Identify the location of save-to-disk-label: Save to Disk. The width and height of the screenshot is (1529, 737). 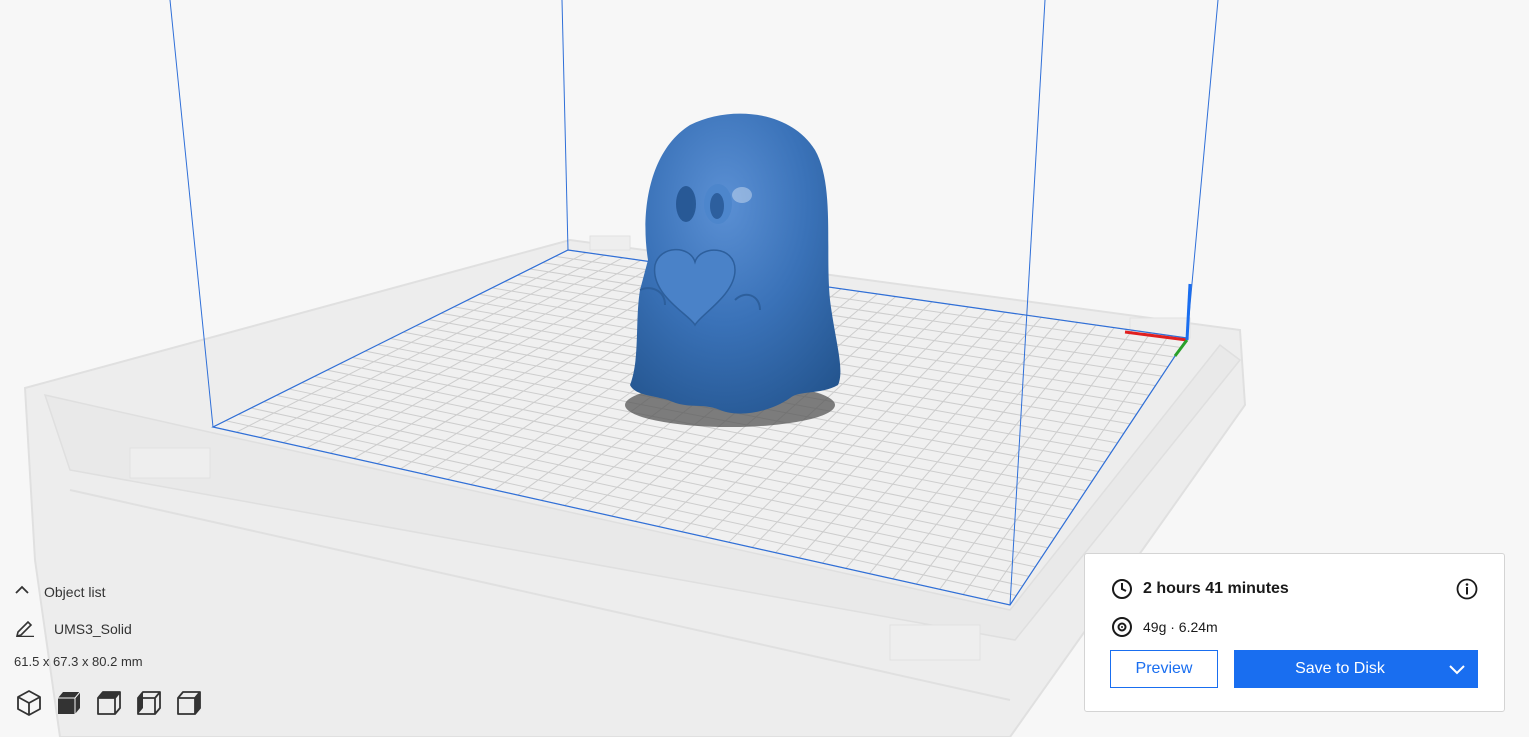
(1340, 668).